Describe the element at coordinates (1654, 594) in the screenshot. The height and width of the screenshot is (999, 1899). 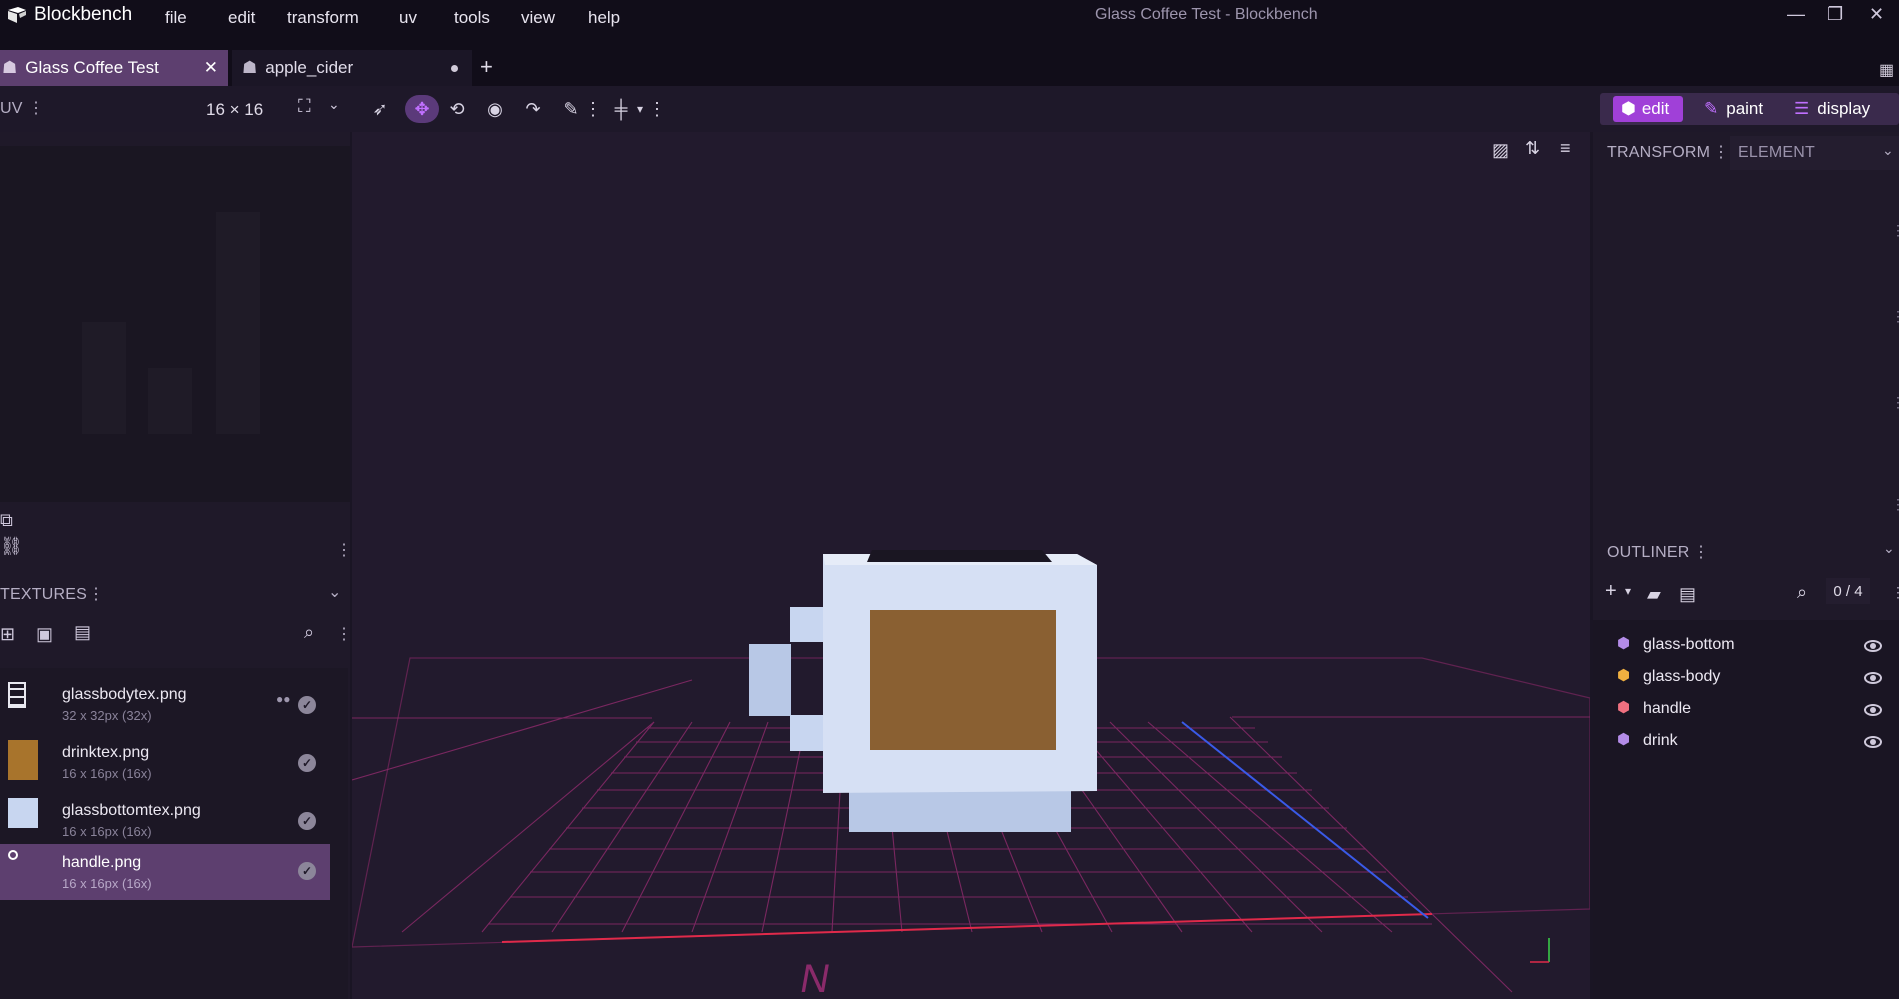
I see `add-group-icon: ▰` at that location.